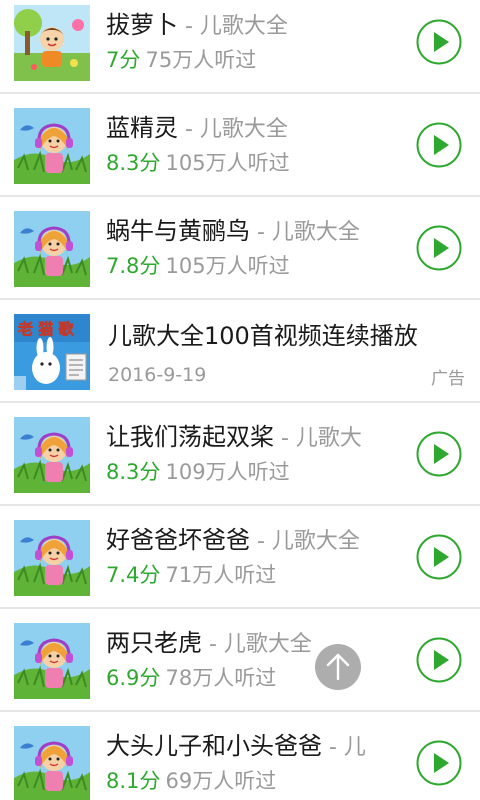 This screenshot has width=480, height=800. Describe the element at coordinates (221, 781) in the screenshot. I see `song-listen-count: 69万人听过` at that location.